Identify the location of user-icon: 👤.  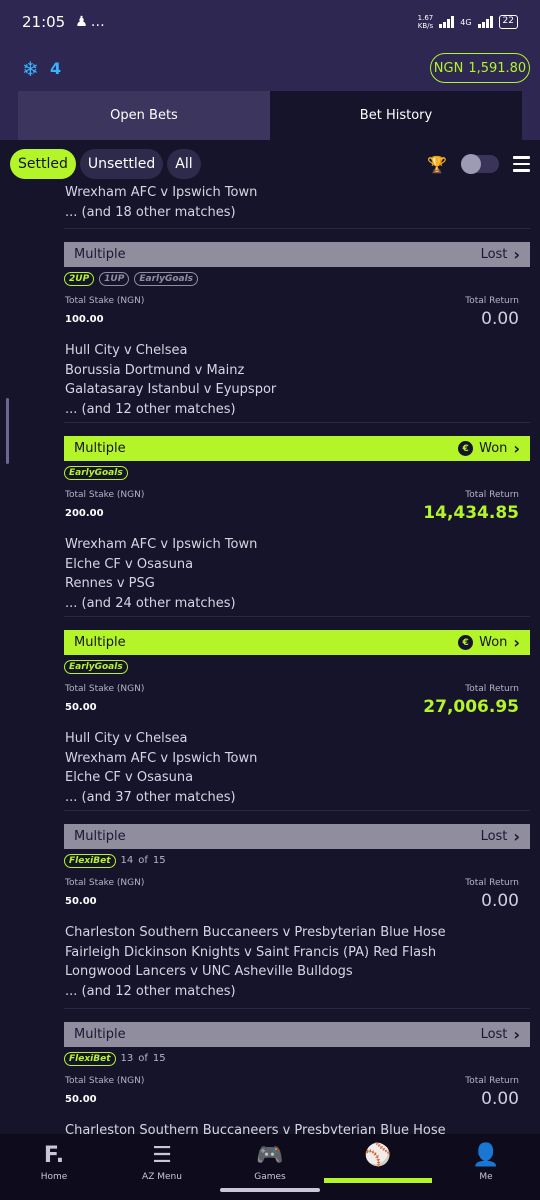
(486, 1155).